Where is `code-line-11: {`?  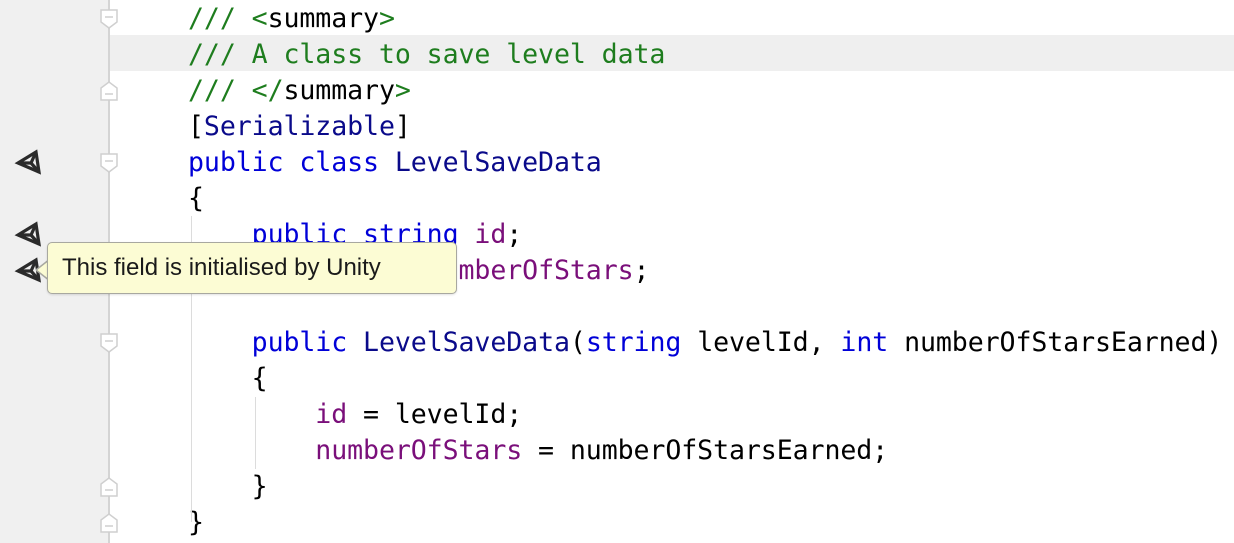
code-line-11: { is located at coordinates (228, 379).